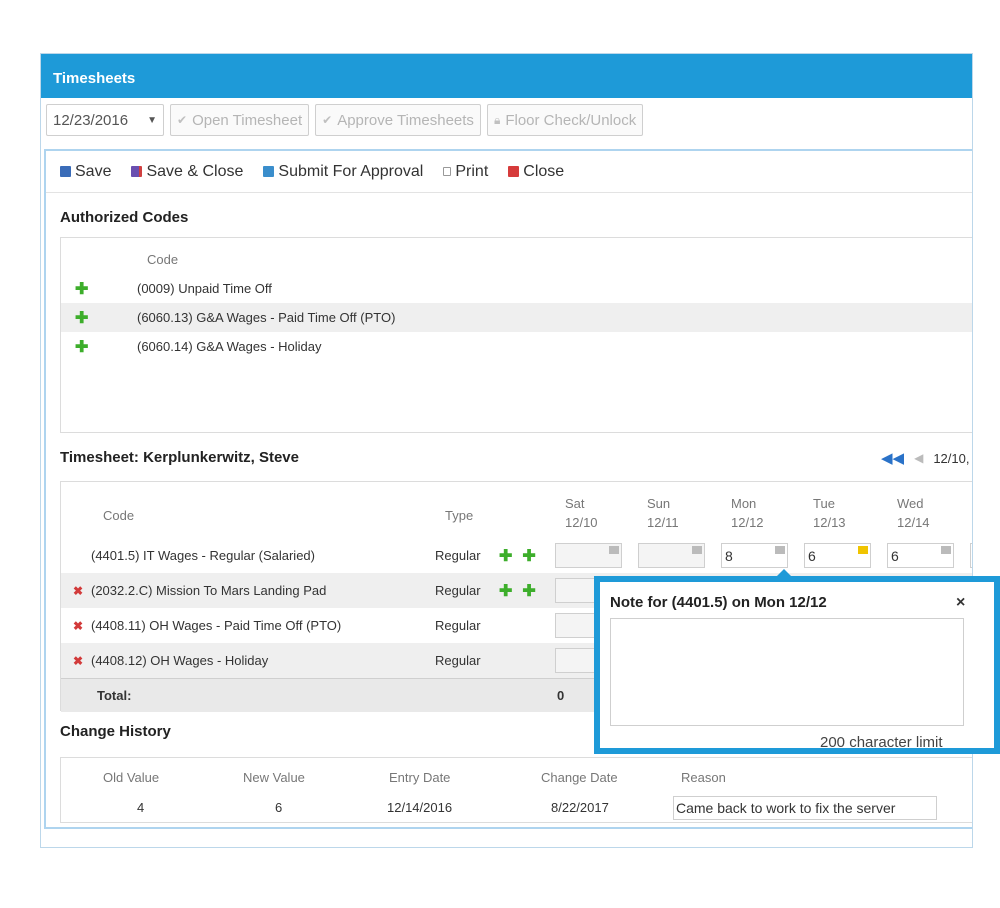  I want to click on reason-header: Reason, so click(703, 777).